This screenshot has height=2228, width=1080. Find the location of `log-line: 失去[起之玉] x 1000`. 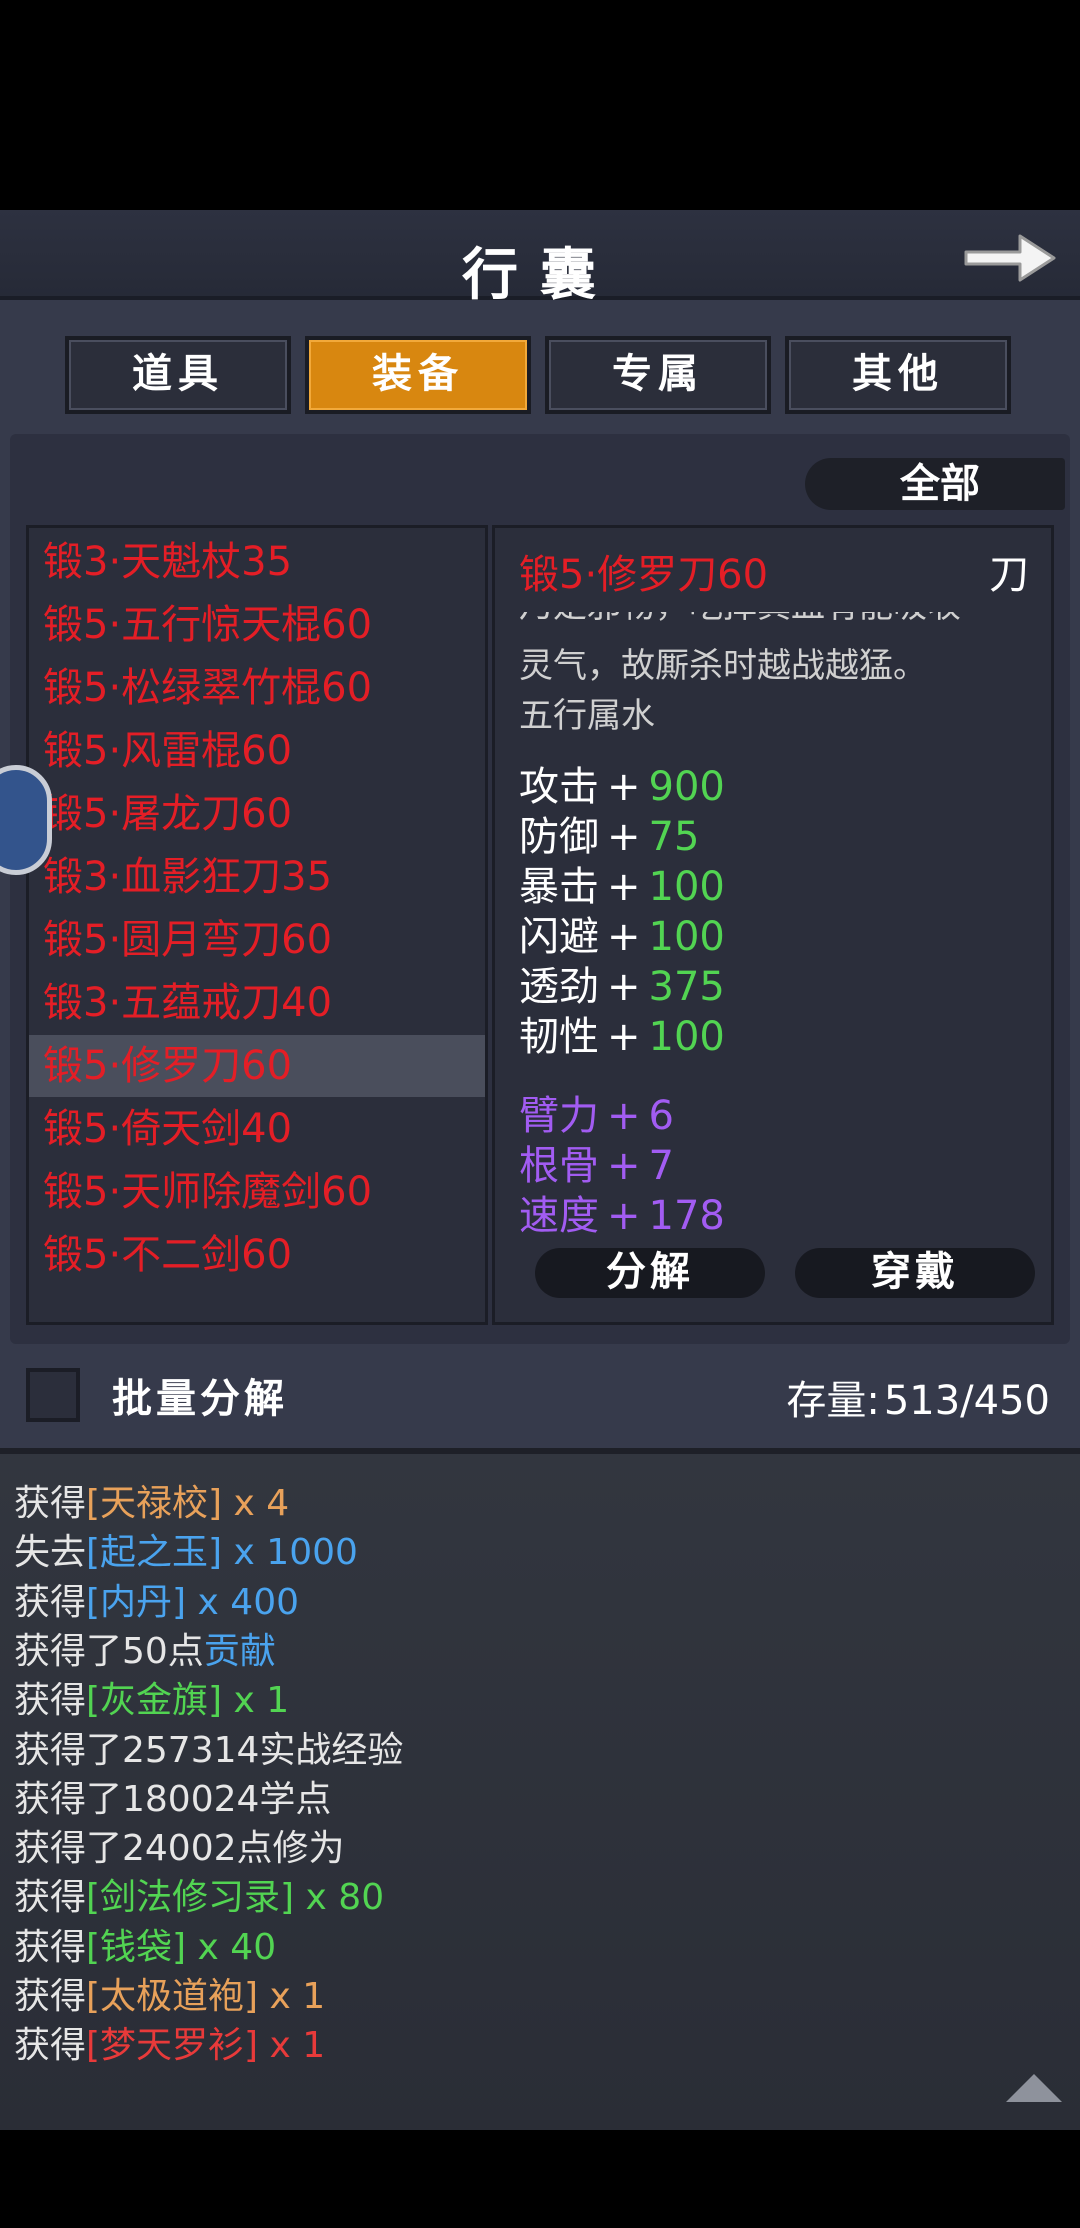

log-line: 失去[起之玉] x 1000 is located at coordinates (186, 1549).